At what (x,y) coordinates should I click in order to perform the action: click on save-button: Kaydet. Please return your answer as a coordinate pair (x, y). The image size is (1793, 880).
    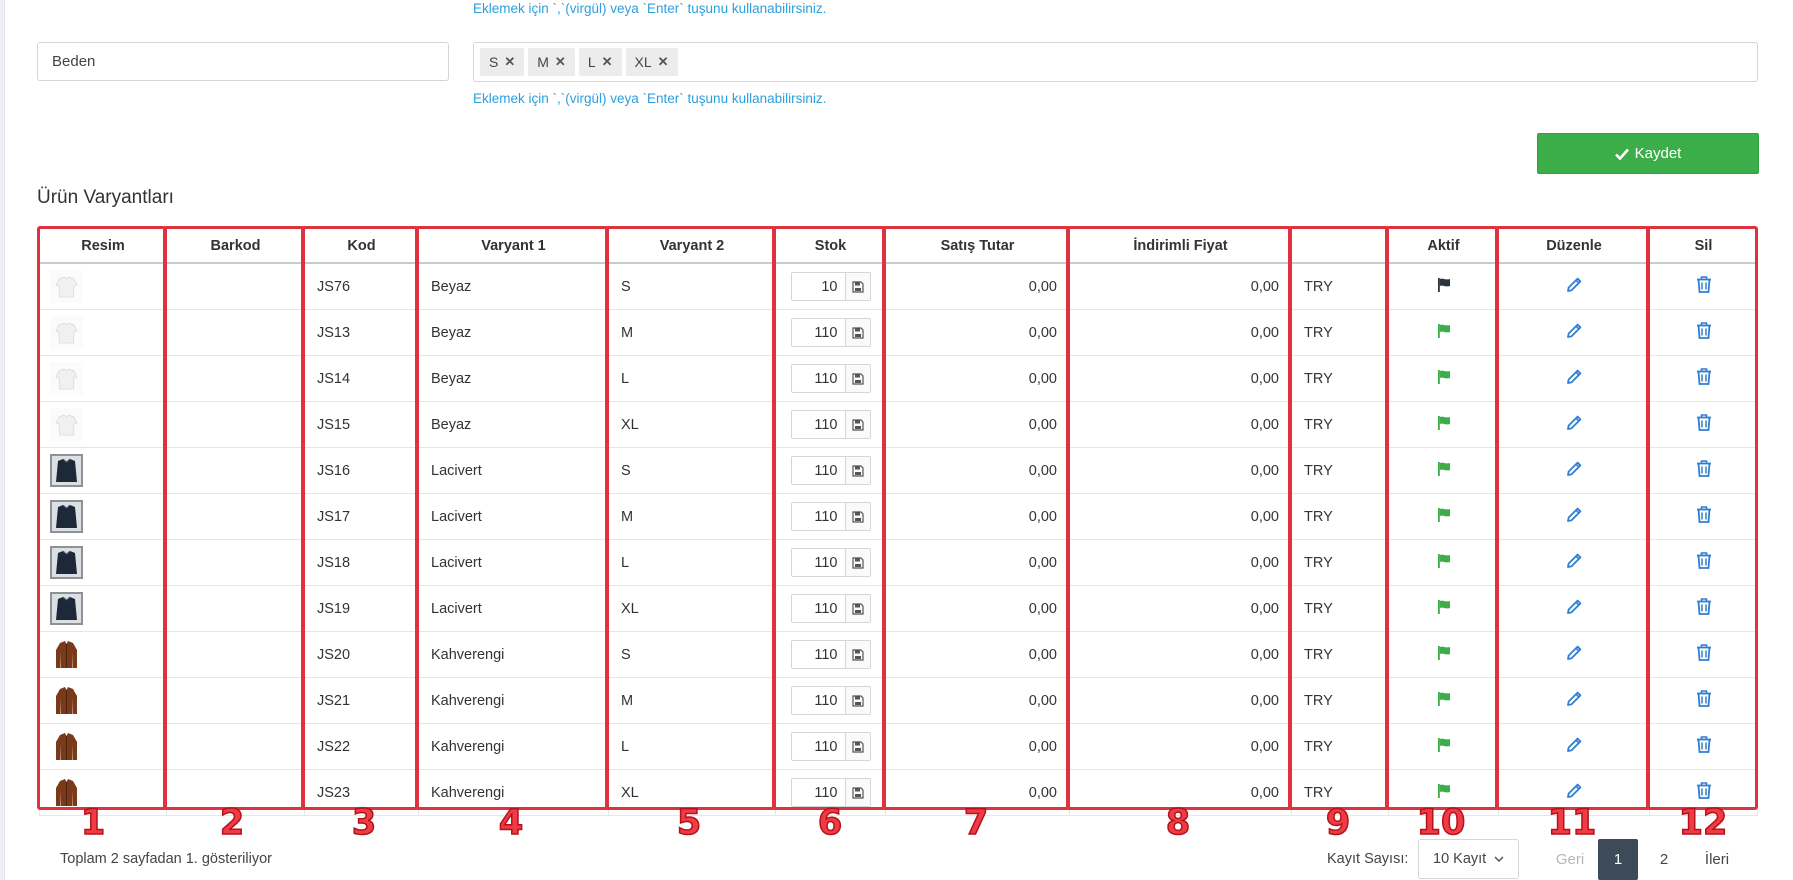
    Looking at the image, I should click on (1648, 153).